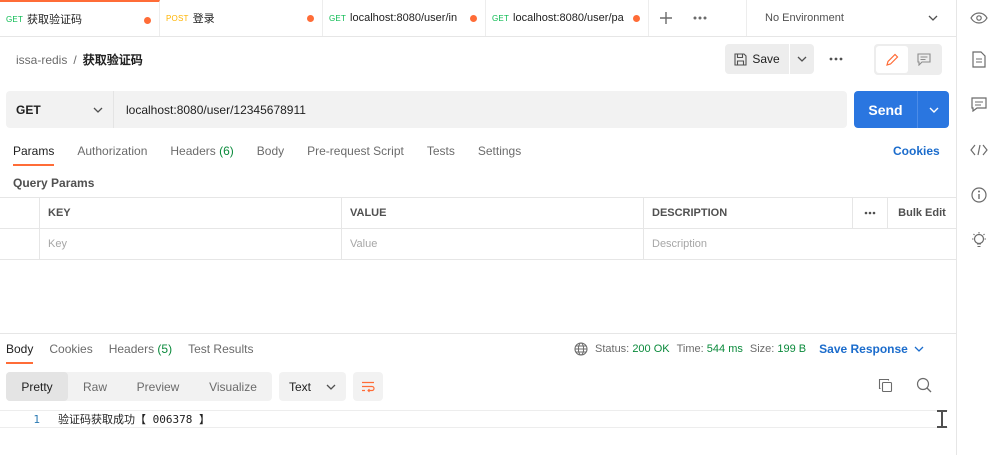 The width and height of the screenshot is (1000, 455). What do you see at coordinates (191, 244) in the screenshot?
I see `key-input: Key` at bounding box center [191, 244].